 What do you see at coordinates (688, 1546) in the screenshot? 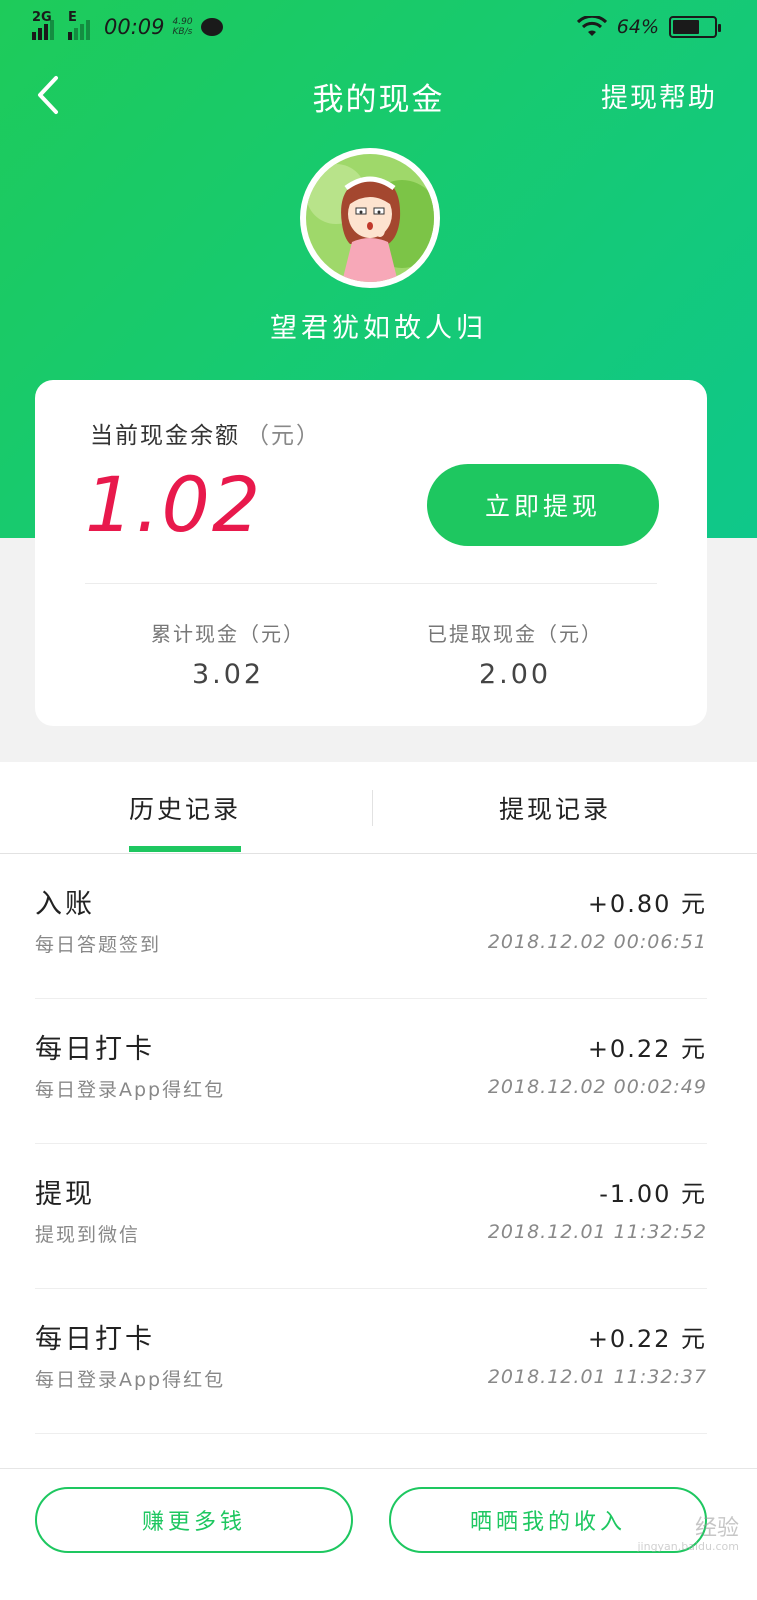
I see `watermark-url: jingyan.baidu.com` at bounding box center [688, 1546].